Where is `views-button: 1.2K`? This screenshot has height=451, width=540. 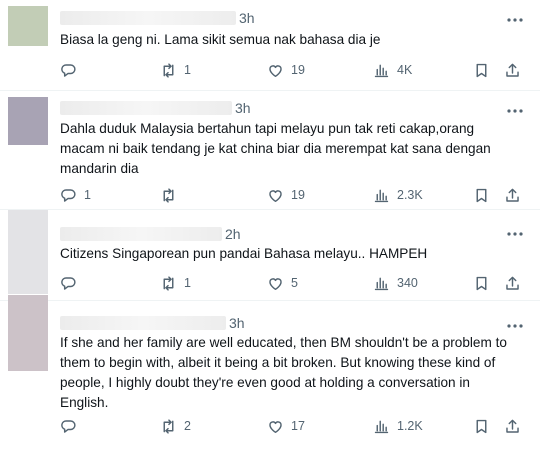
views-button: 1.2K is located at coordinates (398, 426).